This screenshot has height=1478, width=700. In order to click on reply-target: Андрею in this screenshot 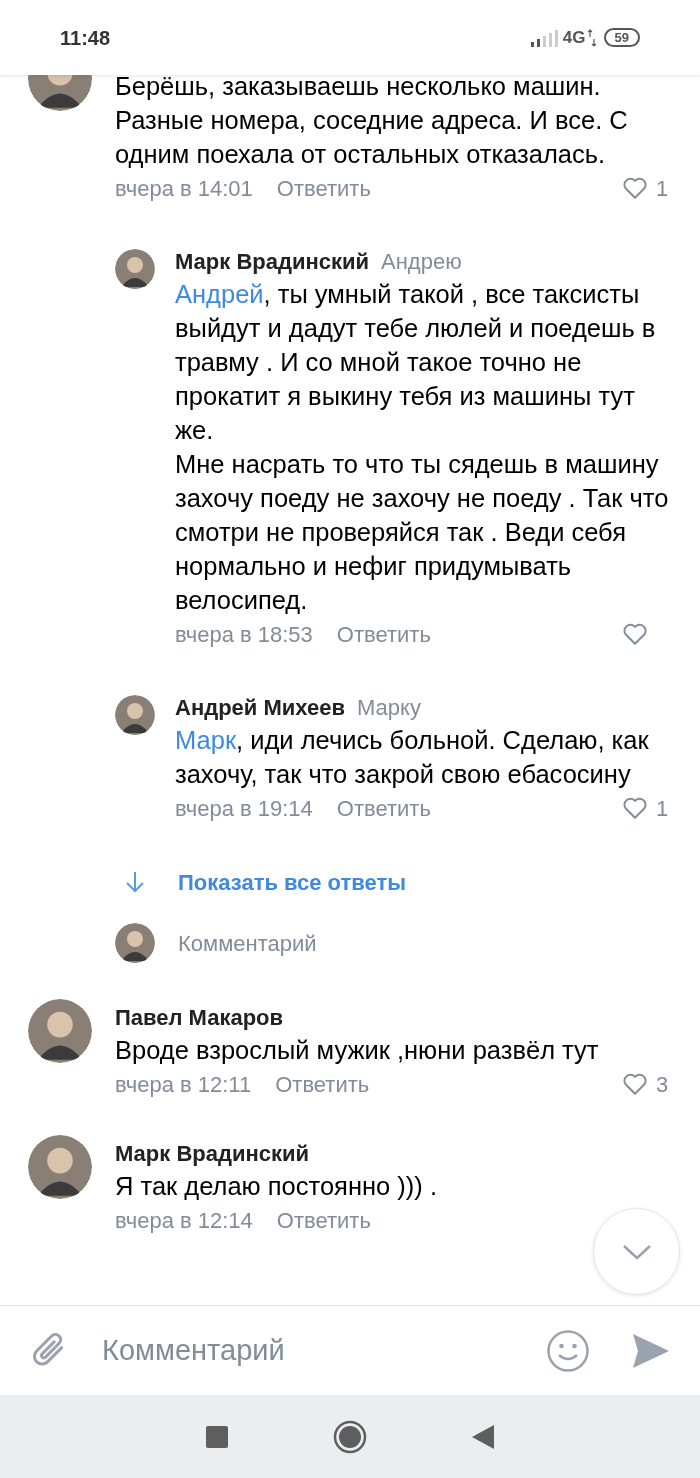, I will do `click(421, 262)`.